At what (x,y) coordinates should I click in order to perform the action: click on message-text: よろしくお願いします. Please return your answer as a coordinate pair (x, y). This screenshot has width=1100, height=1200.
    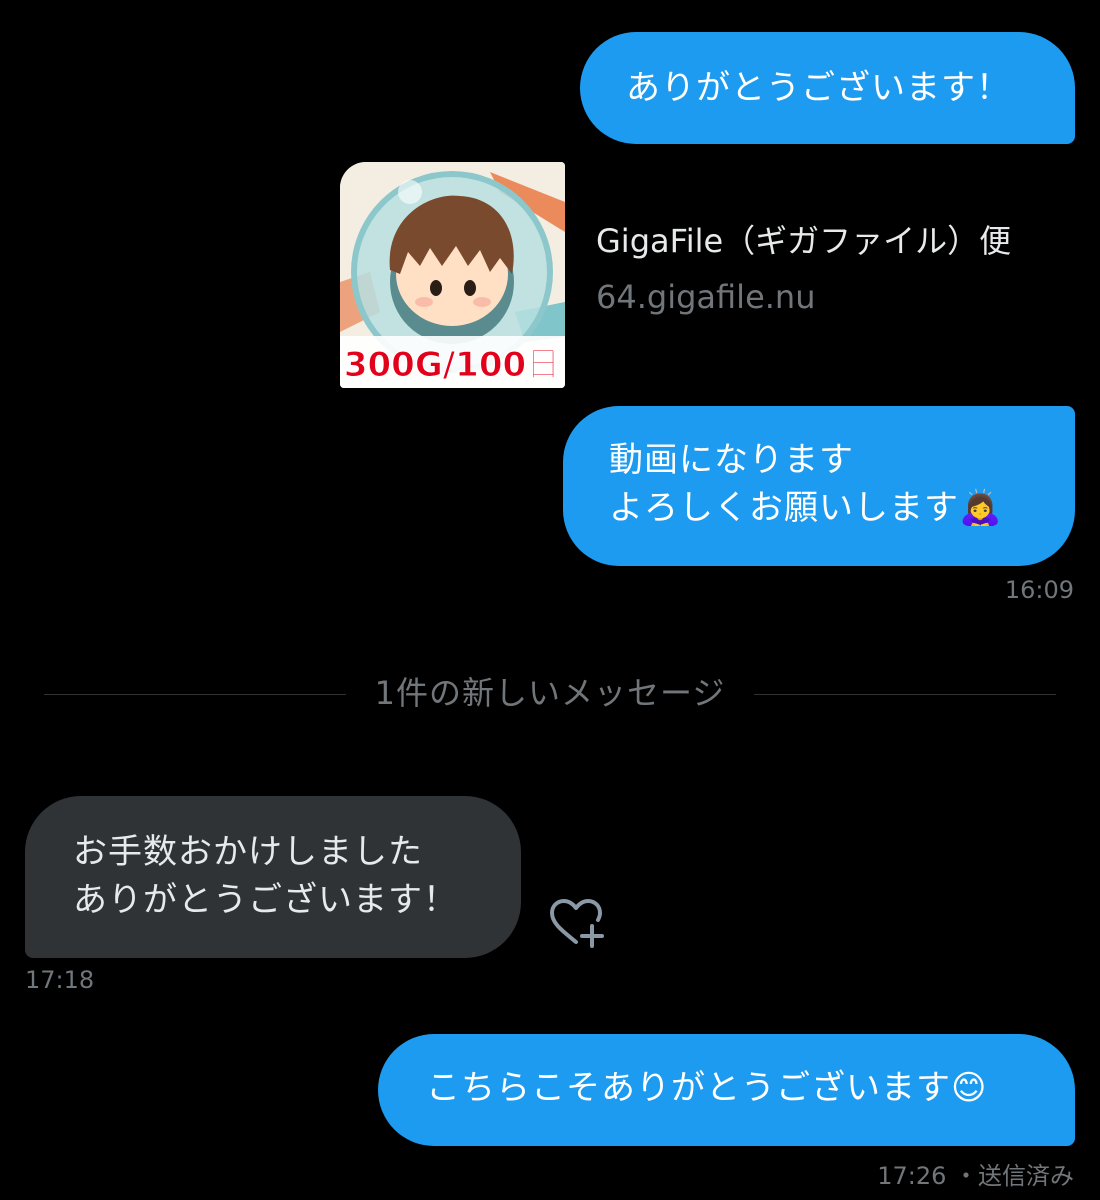
    Looking at the image, I should click on (784, 508).